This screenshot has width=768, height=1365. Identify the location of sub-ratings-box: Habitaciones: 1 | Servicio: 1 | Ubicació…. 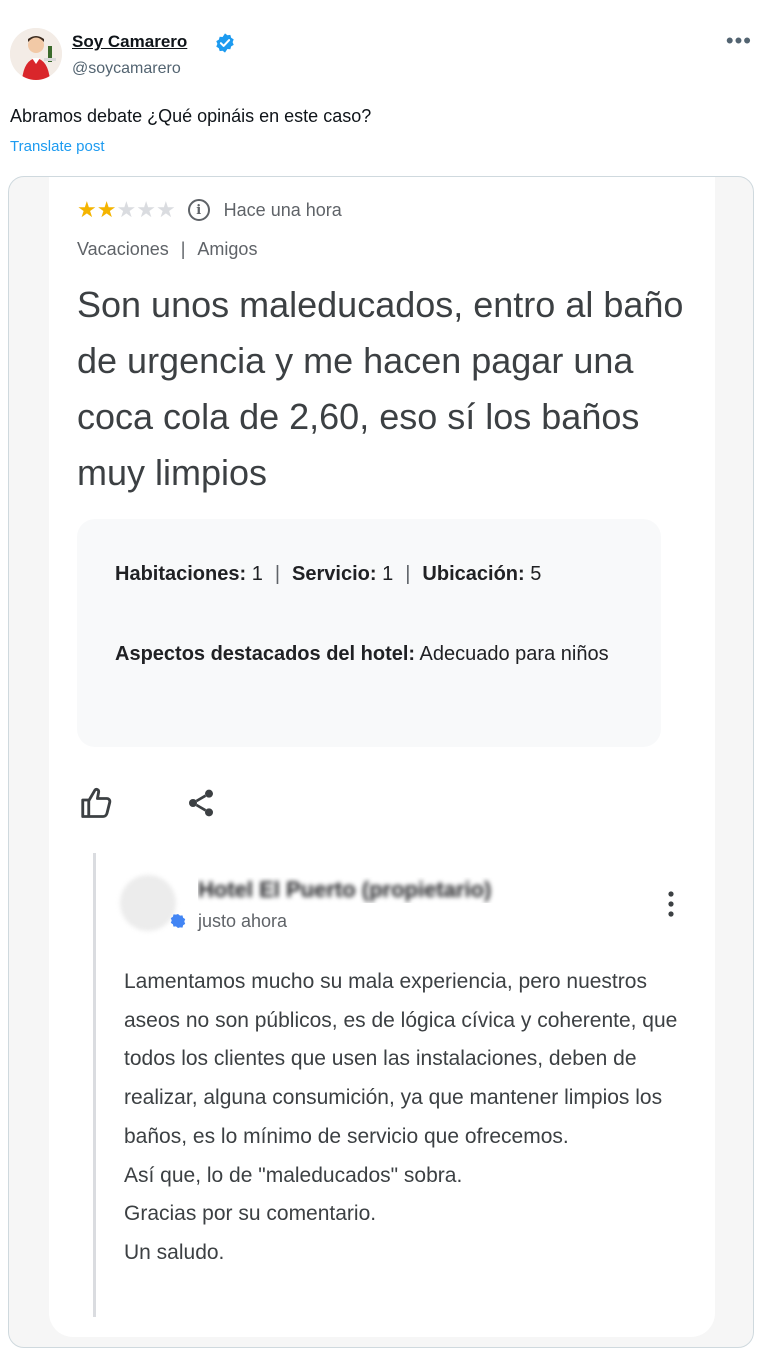
(369, 633).